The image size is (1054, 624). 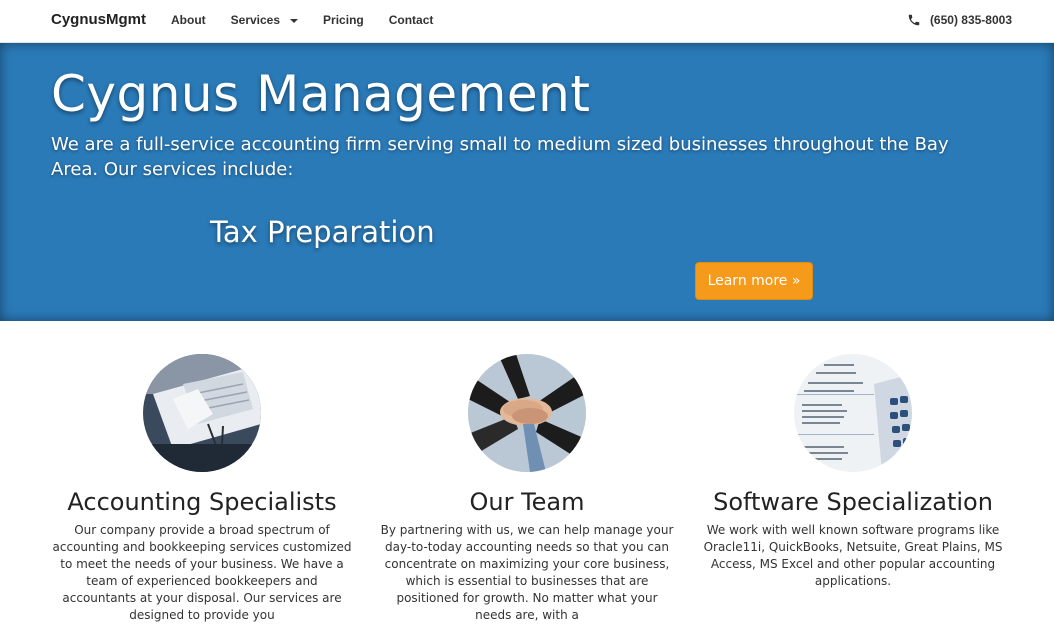 I want to click on phone-number: (650) 835-8003, so click(x=970, y=20).